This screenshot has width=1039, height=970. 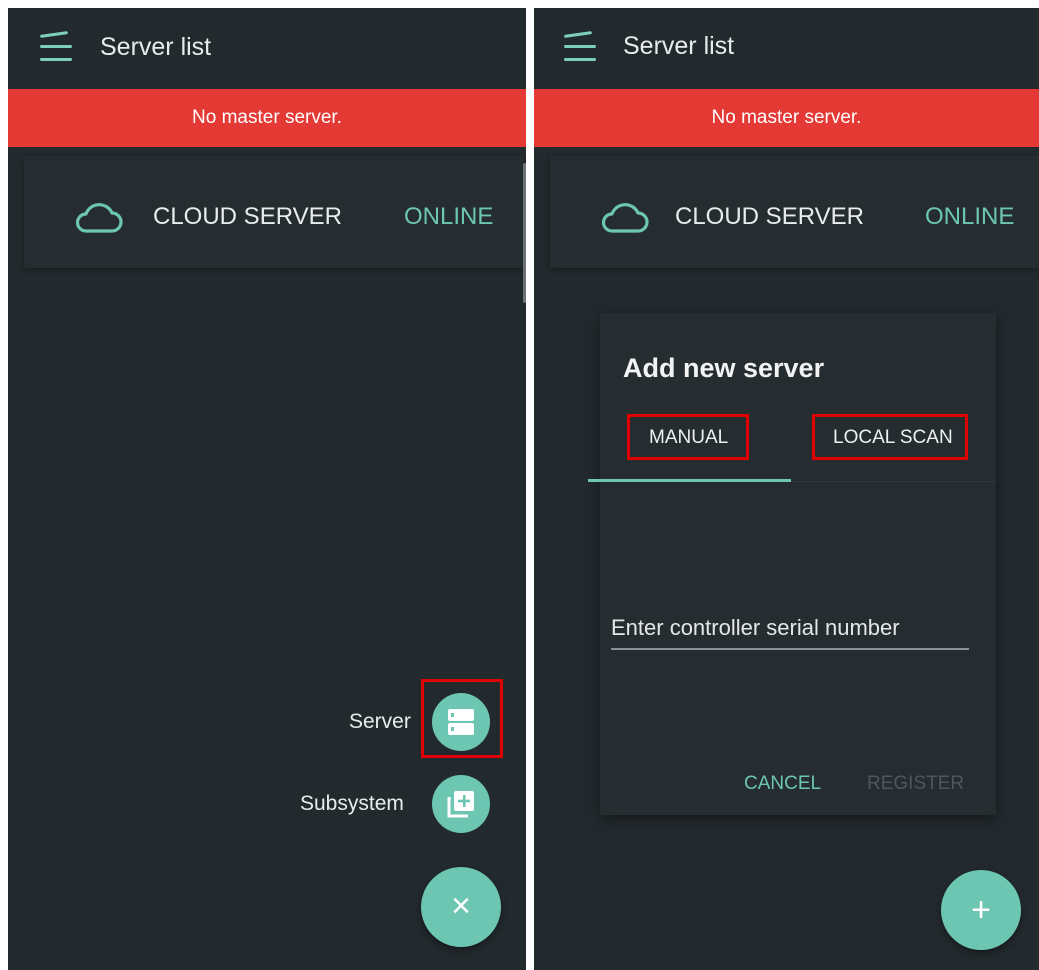 I want to click on speed-dial-subsystem-label: Subsystem, so click(x=352, y=804).